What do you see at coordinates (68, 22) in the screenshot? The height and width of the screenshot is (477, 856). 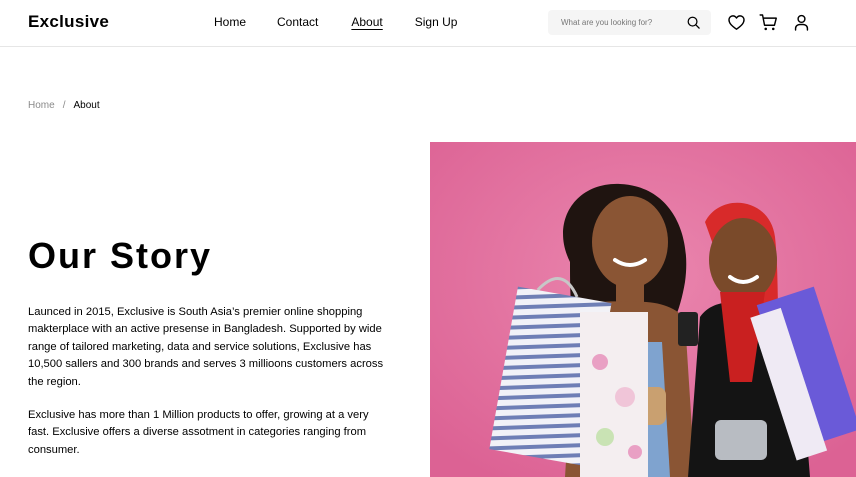 I see `logo: Exclusive` at bounding box center [68, 22].